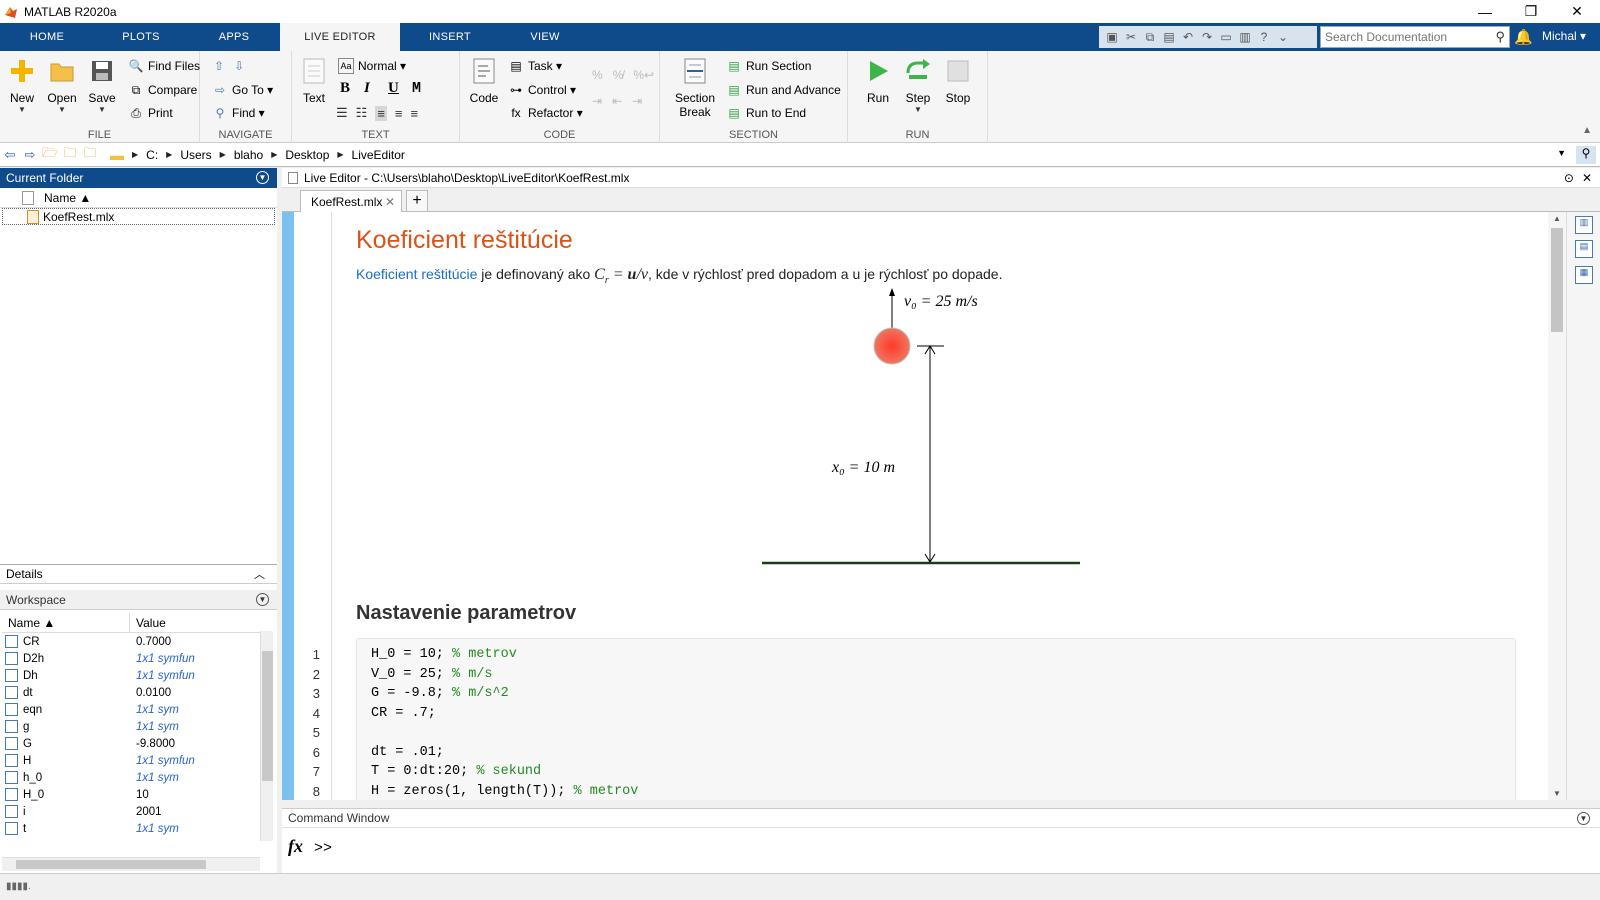 The image size is (1600, 900). I want to click on table-row: Dh 1x1 symfun, so click(131, 675).